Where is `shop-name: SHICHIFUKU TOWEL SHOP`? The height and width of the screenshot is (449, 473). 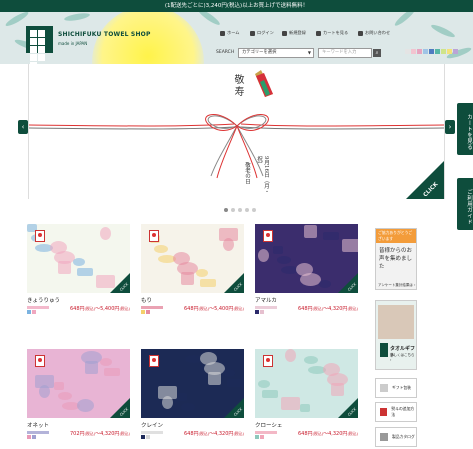
shop-name: SHICHIFUKU TOWEL SHOP is located at coordinates (104, 34).